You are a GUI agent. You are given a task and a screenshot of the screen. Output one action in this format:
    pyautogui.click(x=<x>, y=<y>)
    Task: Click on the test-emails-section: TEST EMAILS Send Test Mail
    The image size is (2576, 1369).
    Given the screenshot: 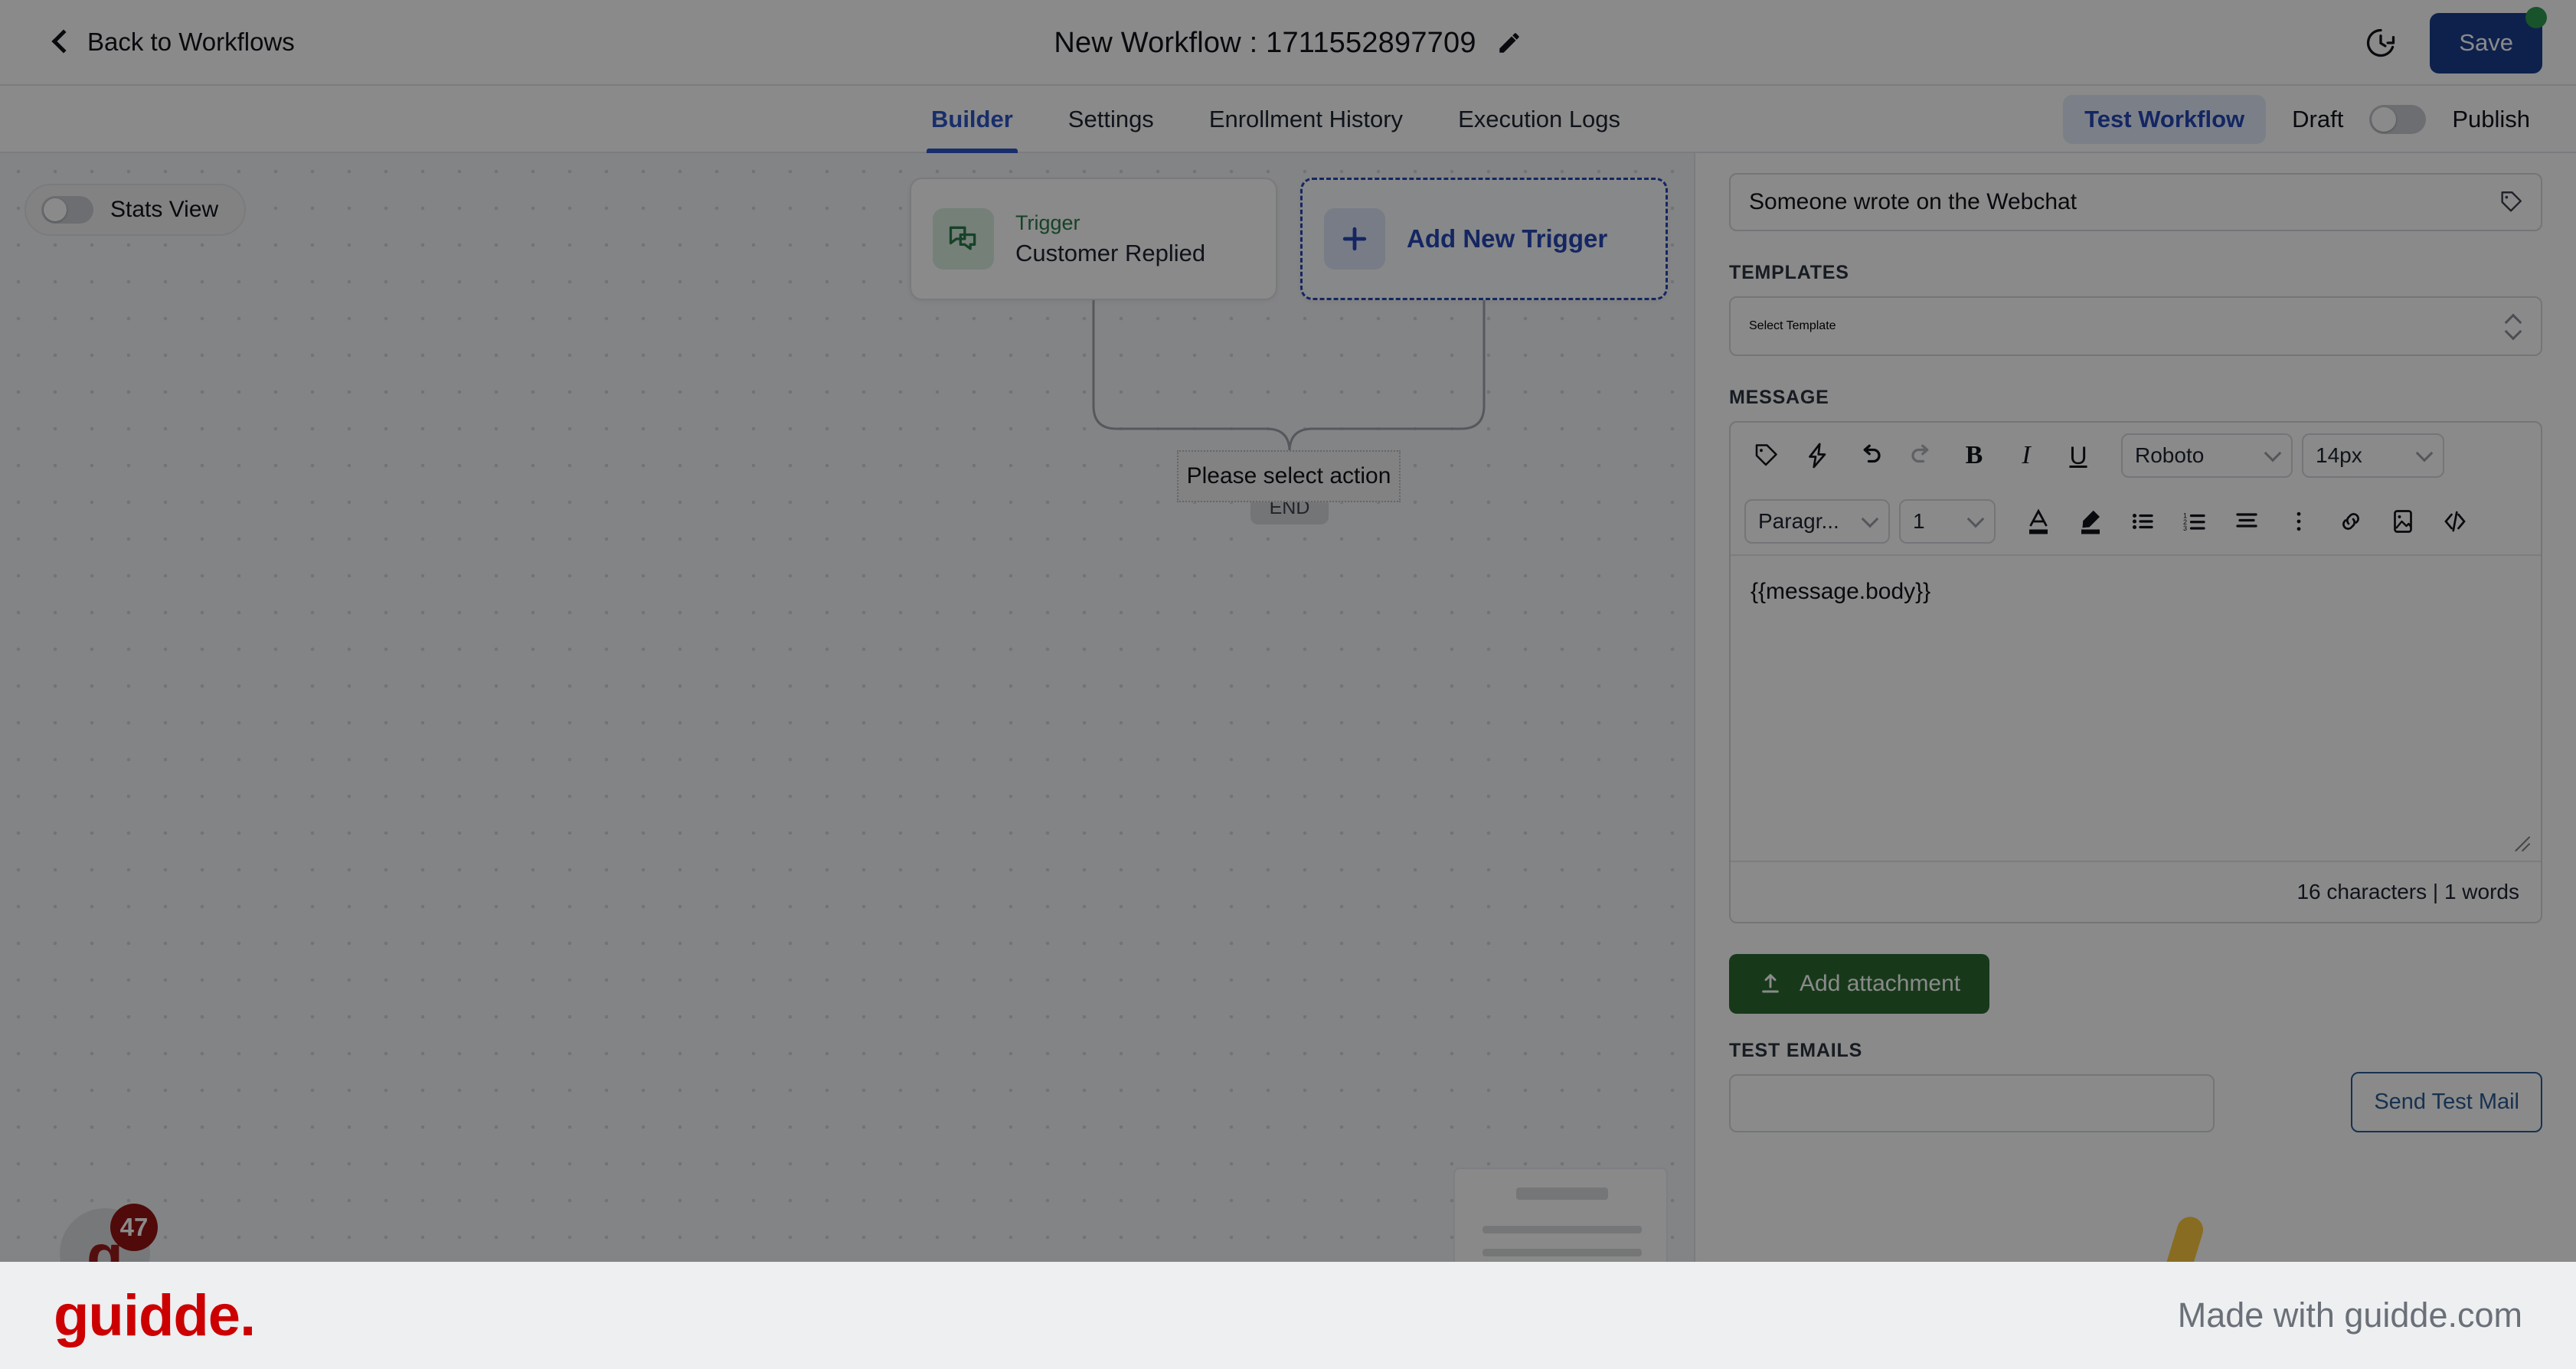 What is the action you would take?
    pyautogui.click(x=2135, y=1086)
    